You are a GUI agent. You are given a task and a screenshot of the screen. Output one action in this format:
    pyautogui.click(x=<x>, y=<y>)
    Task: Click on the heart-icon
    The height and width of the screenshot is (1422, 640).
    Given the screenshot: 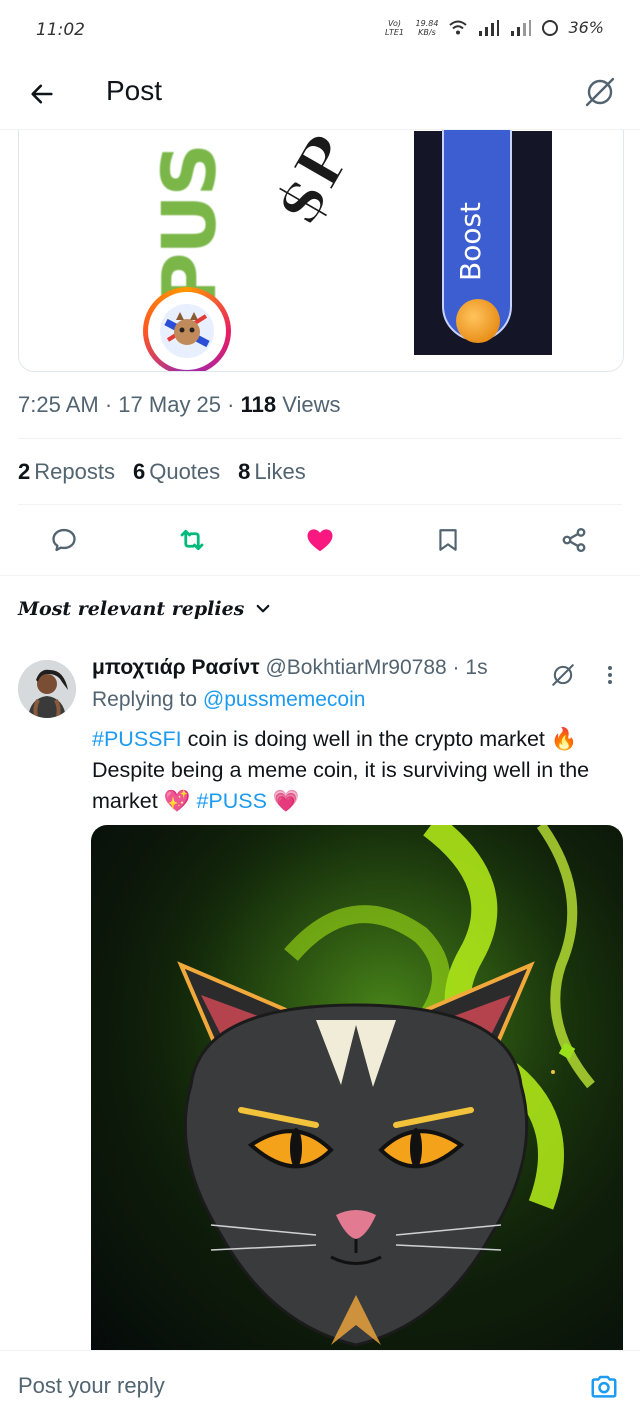 What is the action you would take?
    pyautogui.click(x=320, y=540)
    